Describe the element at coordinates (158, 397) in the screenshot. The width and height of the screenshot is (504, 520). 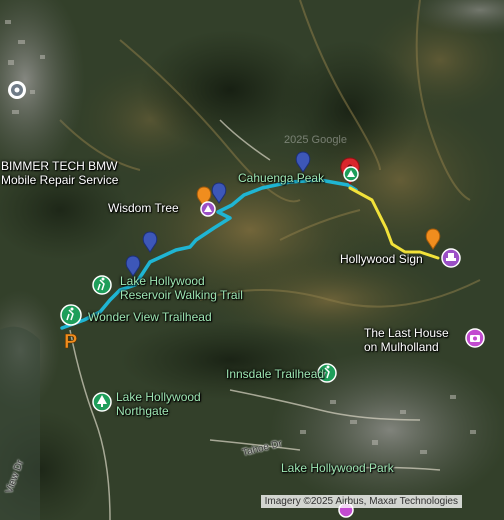
I see `lake-hollywood-northgate-line1: Lake Hollywood` at that location.